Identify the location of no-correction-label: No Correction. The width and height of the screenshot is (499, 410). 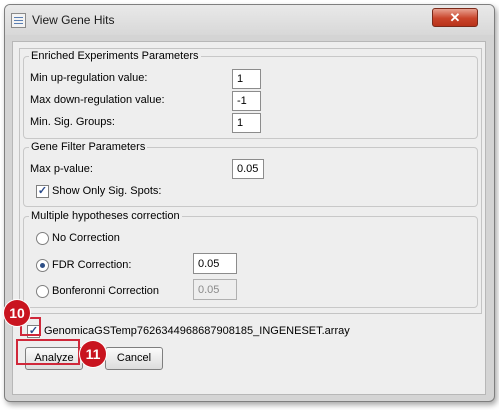
(86, 238).